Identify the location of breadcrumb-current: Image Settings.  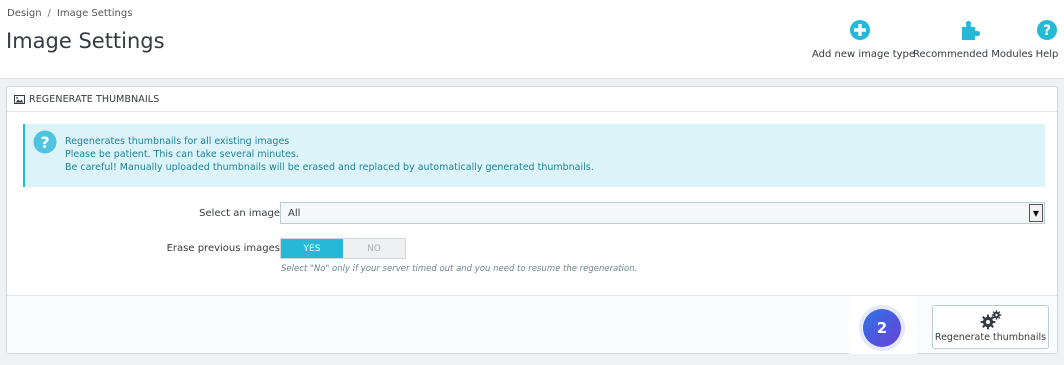
(94, 13).